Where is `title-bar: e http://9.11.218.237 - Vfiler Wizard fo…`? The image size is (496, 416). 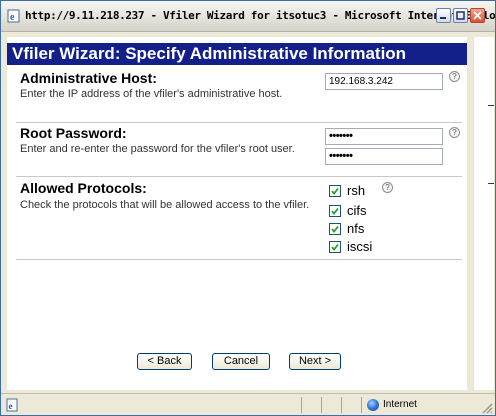
title-bar: e http://9.11.218.237 - Vfiler Wizard fo… is located at coordinates (248, 16).